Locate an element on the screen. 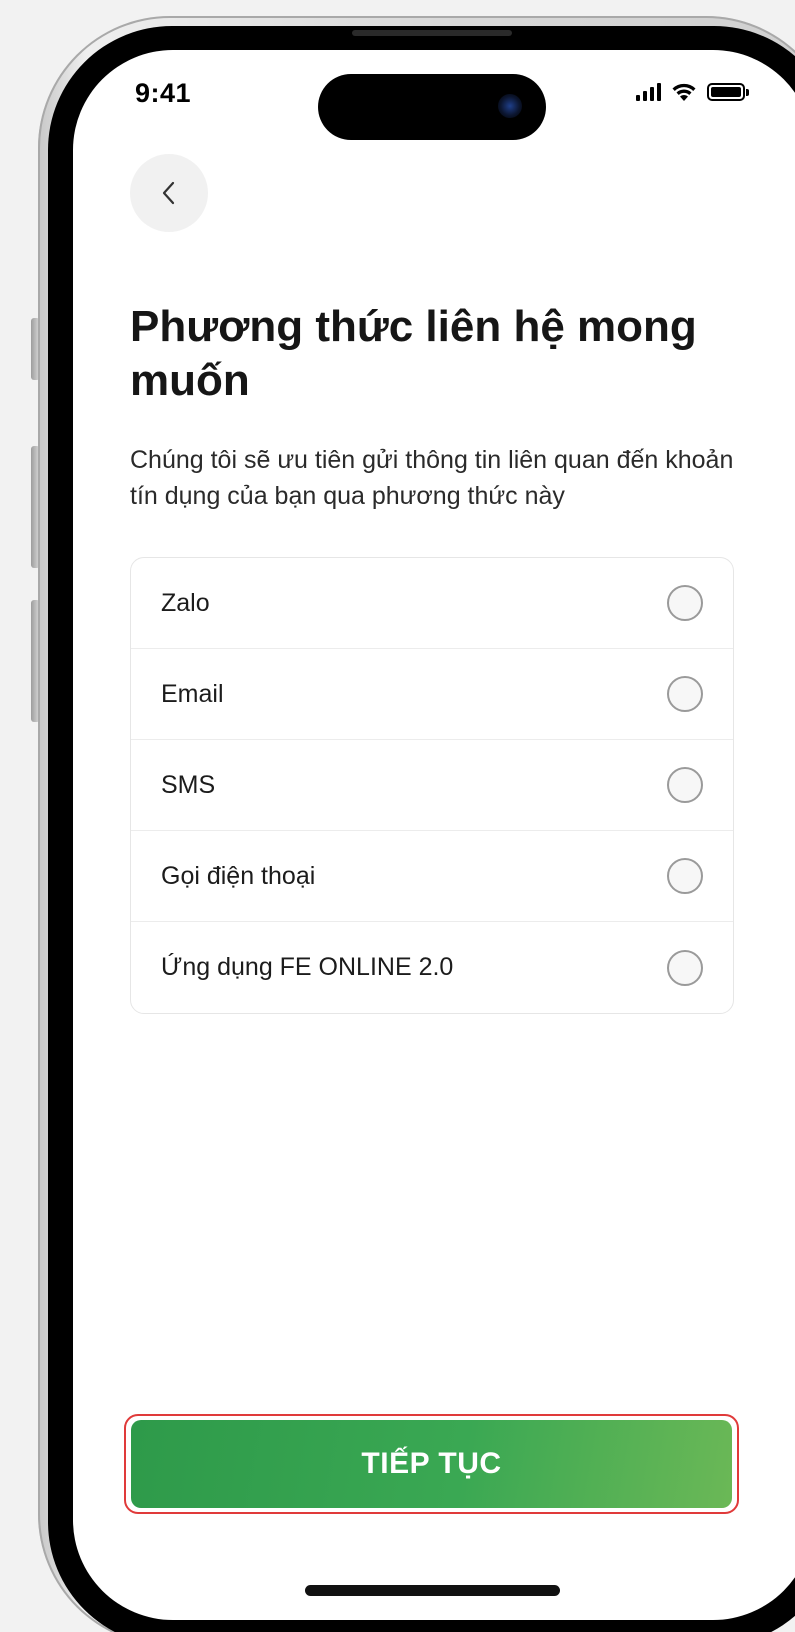 The width and height of the screenshot is (795, 1632). home-indicator is located at coordinates (432, 1590).